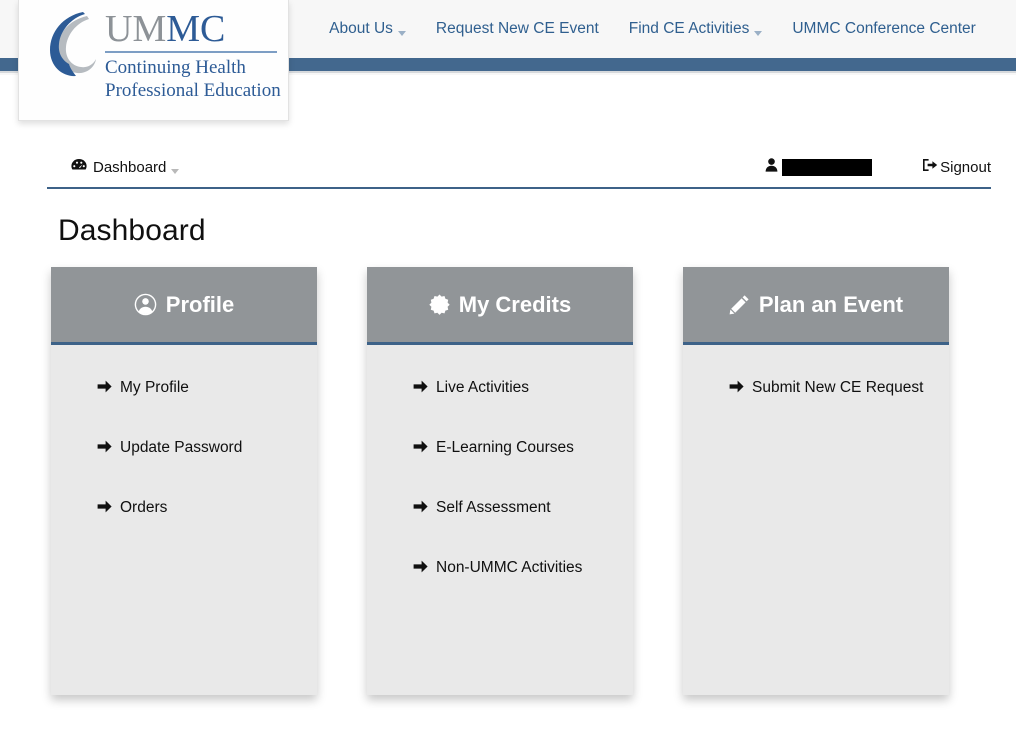  I want to click on dashboard-user-bar: Dashboard Signout, so click(519, 168).